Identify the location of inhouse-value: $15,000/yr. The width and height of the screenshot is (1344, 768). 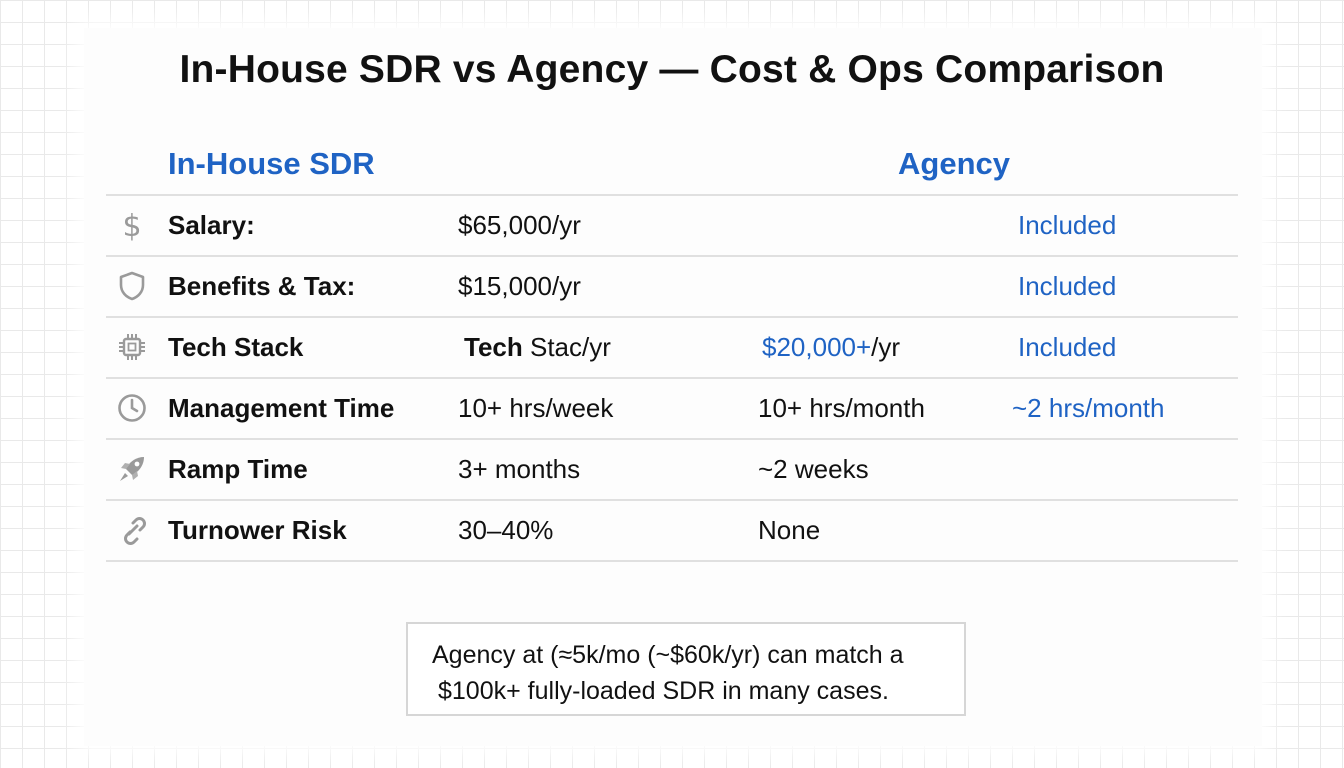
(519, 286).